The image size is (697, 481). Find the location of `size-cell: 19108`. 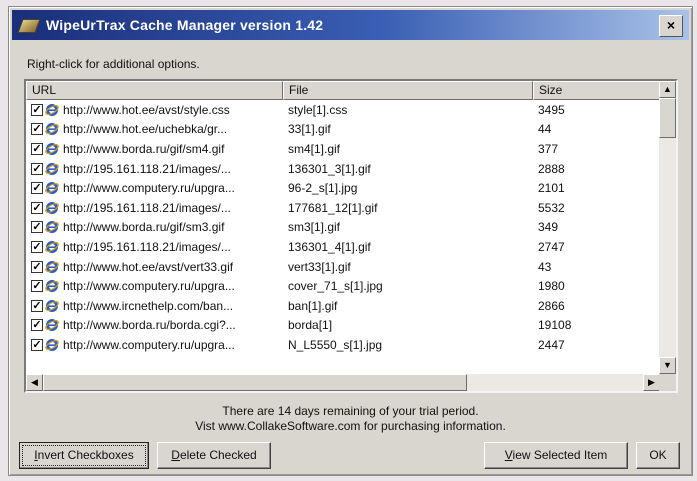

size-cell: 19108 is located at coordinates (555, 325).